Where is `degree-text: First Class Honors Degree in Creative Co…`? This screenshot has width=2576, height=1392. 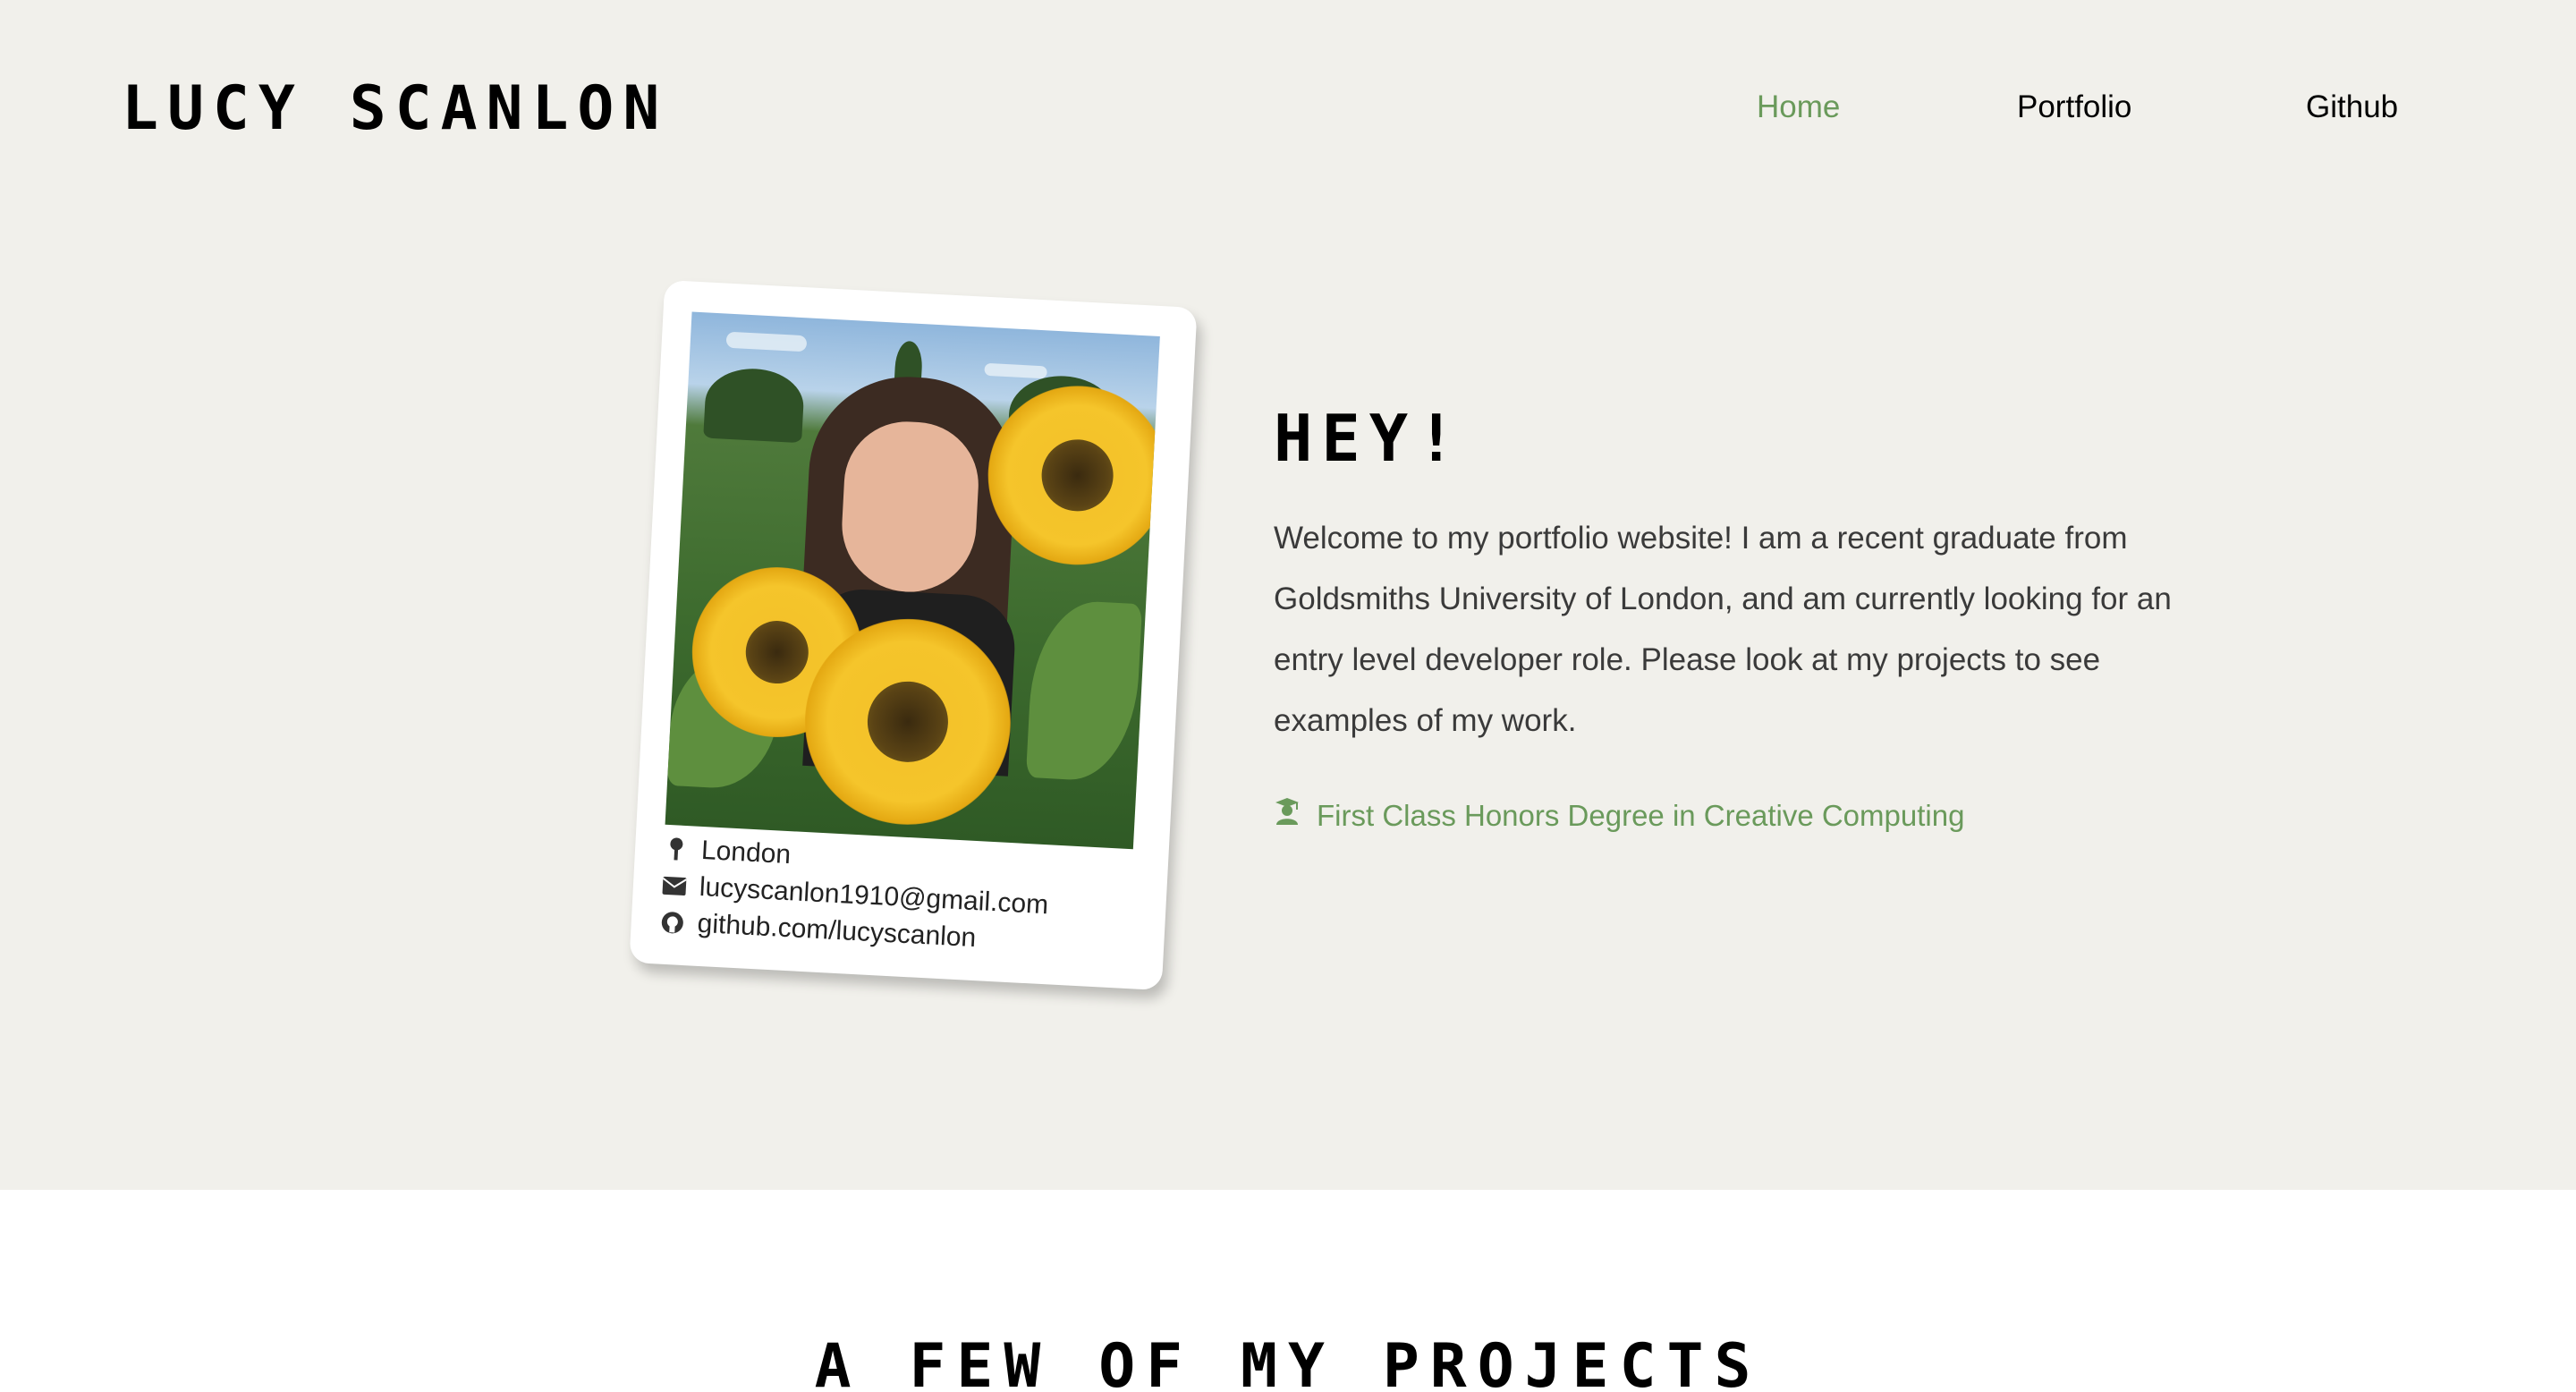
degree-text: First Class Honors Degree in Creative Co… is located at coordinates (1641, 815).